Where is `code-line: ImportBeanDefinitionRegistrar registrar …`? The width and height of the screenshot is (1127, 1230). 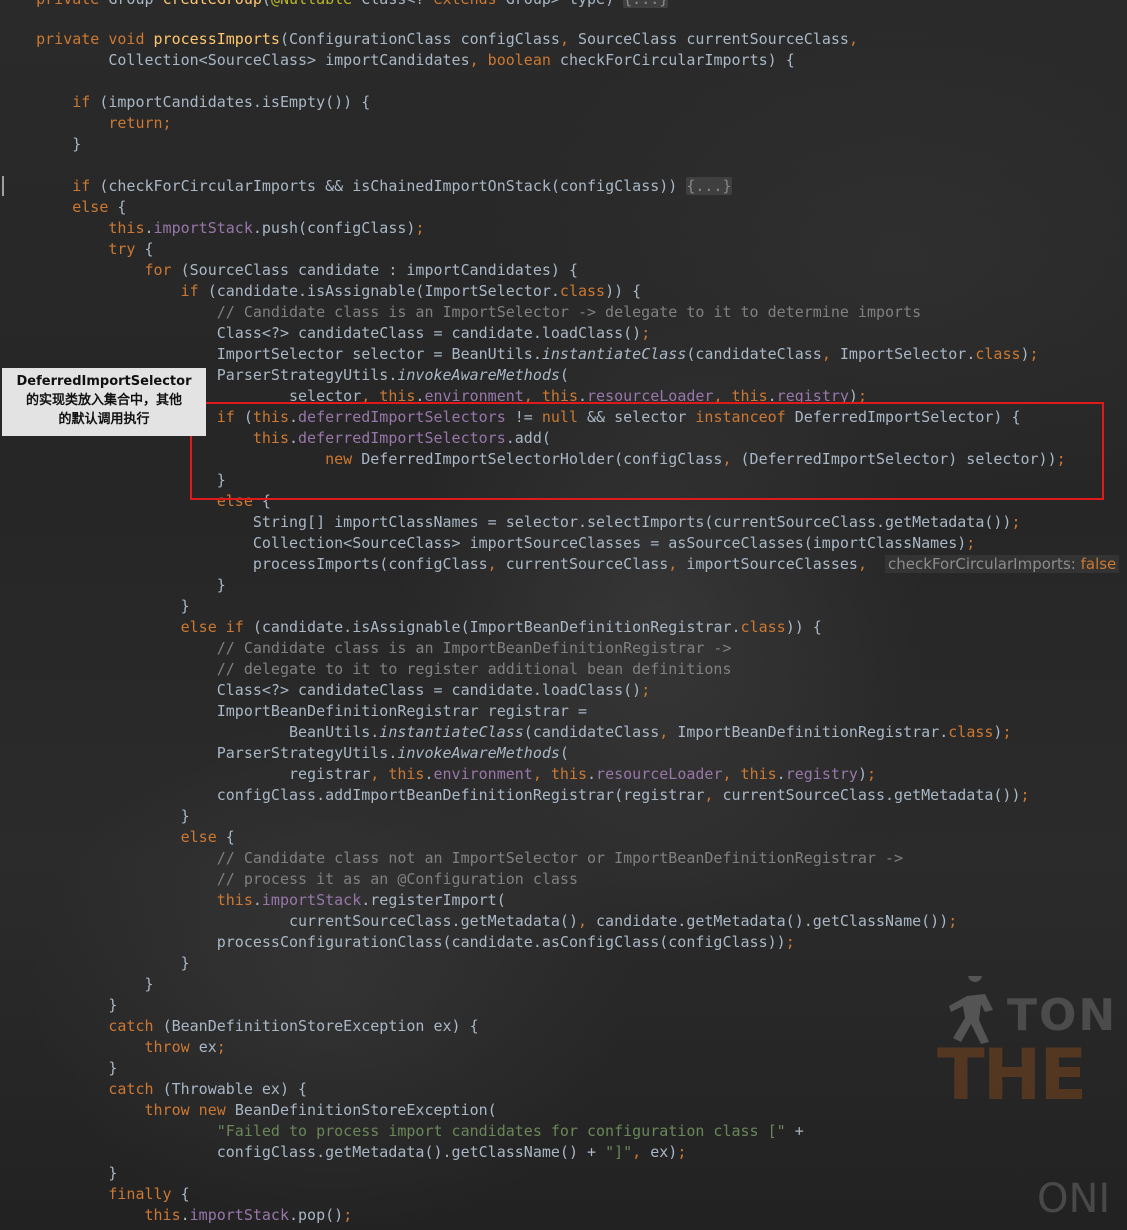
code-line: ImportBeanDefinitionRegistrar registrar … is located at coordinates (293, 711).